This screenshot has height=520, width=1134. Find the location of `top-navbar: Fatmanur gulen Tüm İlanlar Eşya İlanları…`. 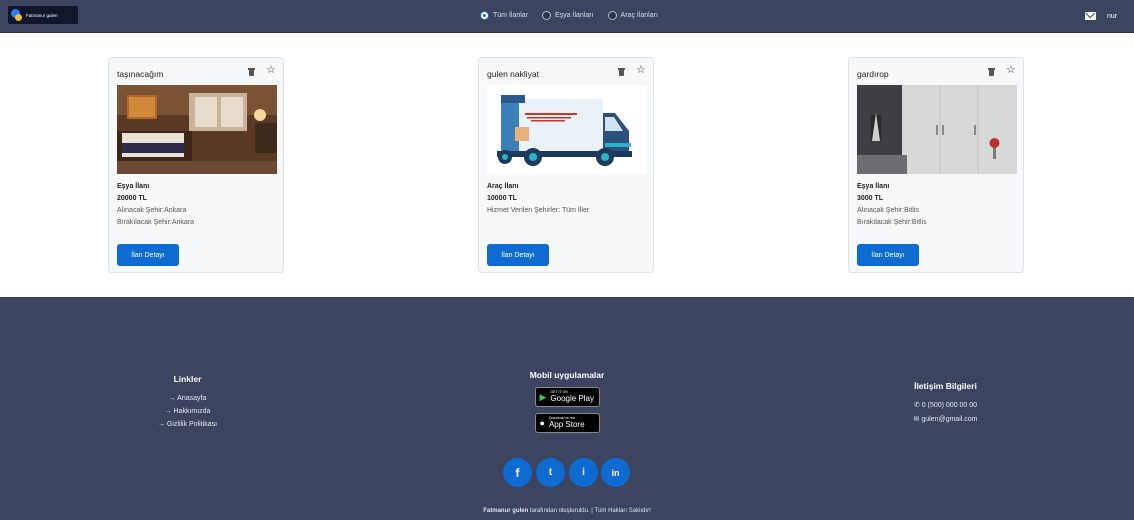

top-navbar: Fatmanur gulen Tüm İlanlar Eşya İlanları… is located at coordinates (567, 16).